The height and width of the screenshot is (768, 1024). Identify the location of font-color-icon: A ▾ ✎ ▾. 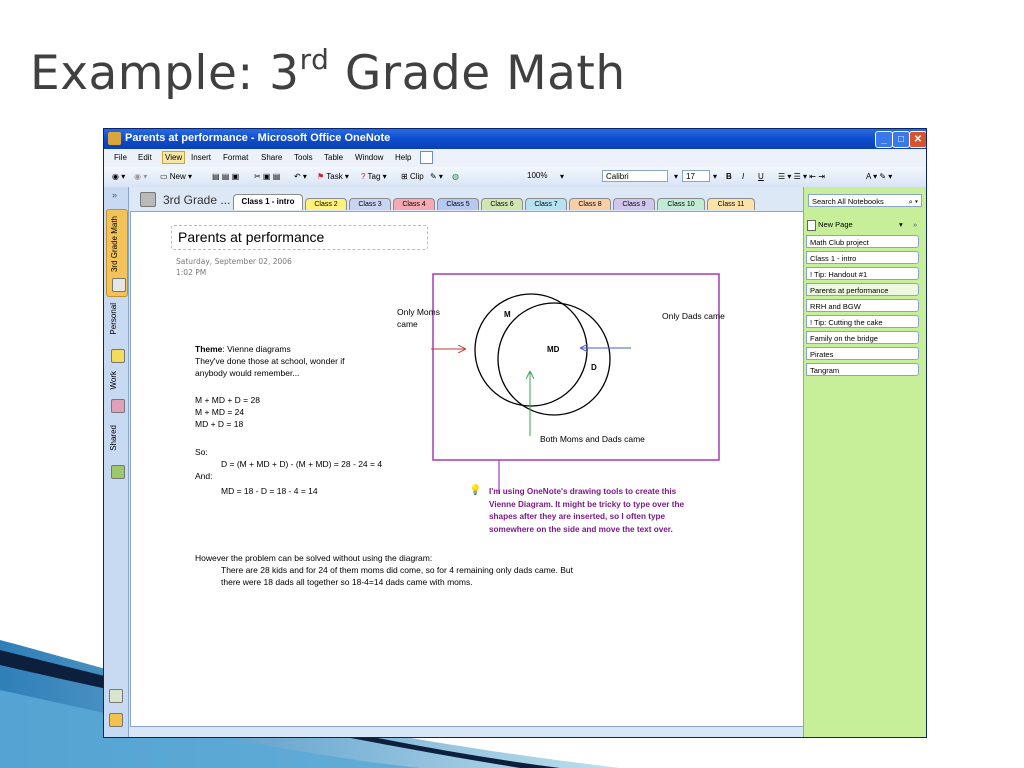
(879, 176).